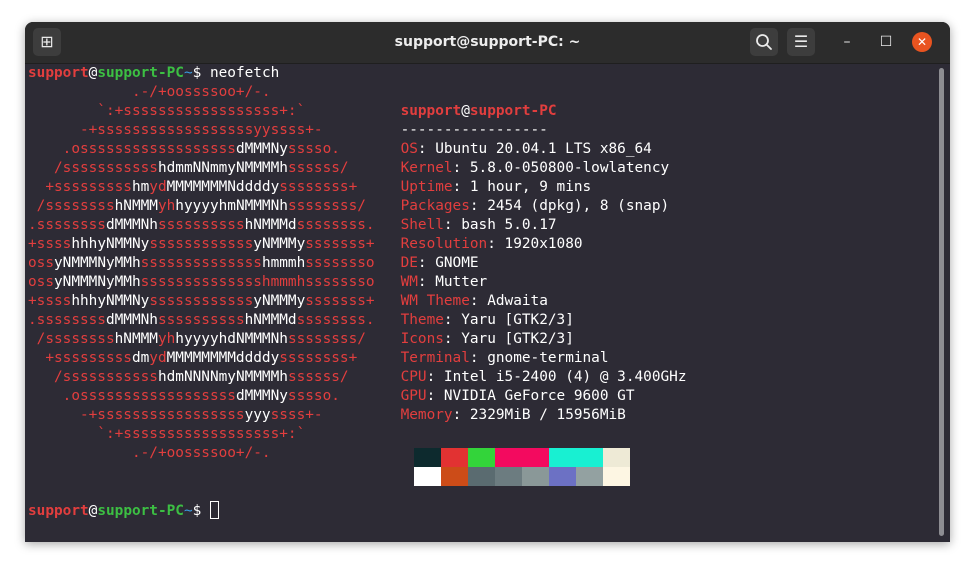  Describe the element at coordinates (422, 320) in the screenshot. I see `info-key: Theme` at that location.